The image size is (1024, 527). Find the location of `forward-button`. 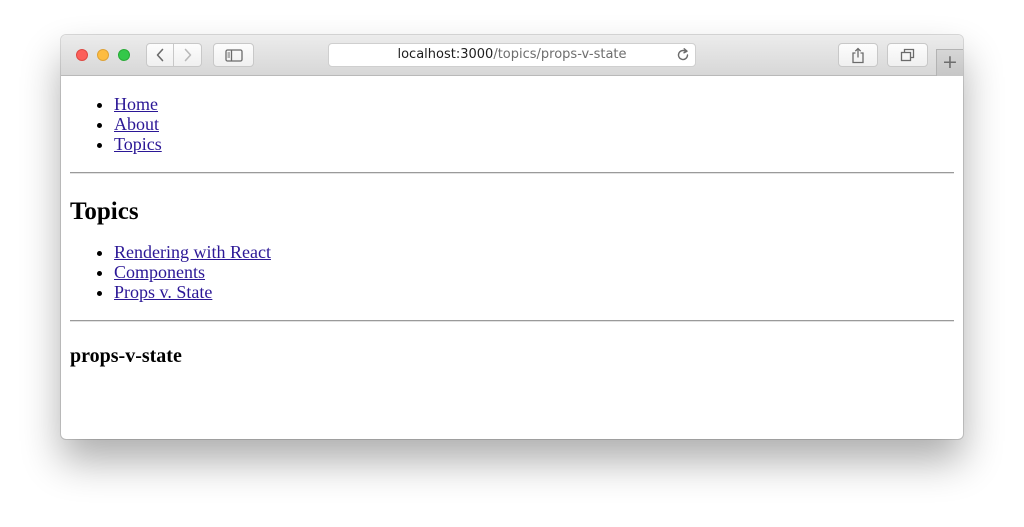

forward-button is located at coordinates (188, 55).